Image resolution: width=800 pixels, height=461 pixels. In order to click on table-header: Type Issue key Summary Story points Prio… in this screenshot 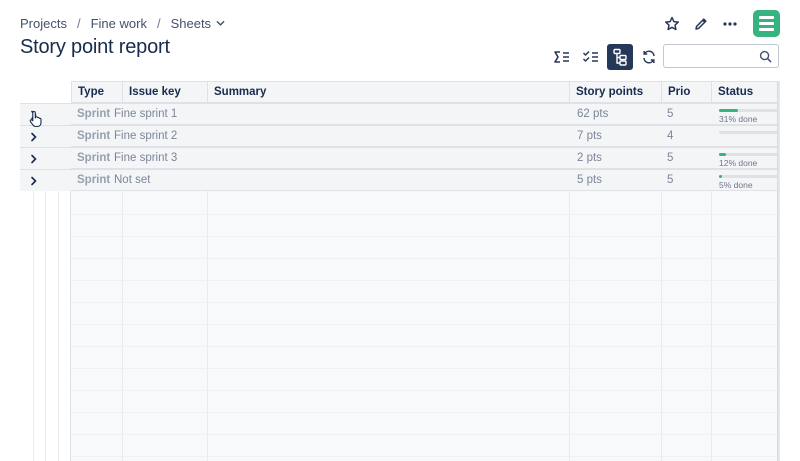, I will do `click(425, 92)`.